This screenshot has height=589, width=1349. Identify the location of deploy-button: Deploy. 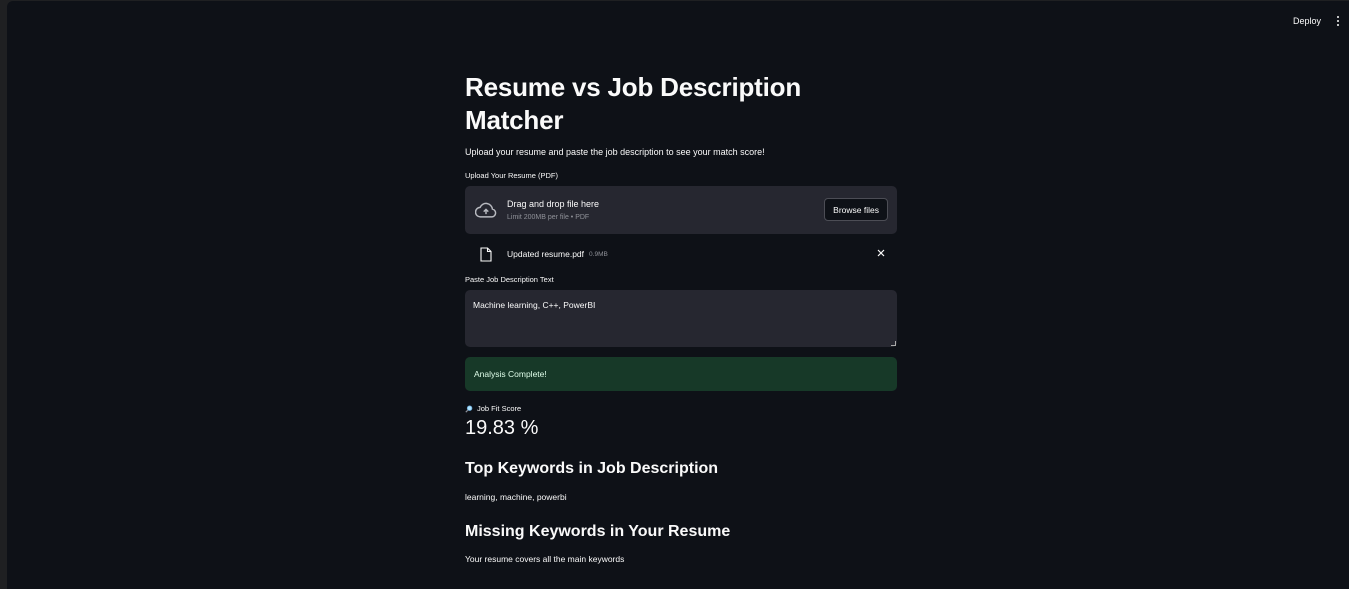
(1307, 21).